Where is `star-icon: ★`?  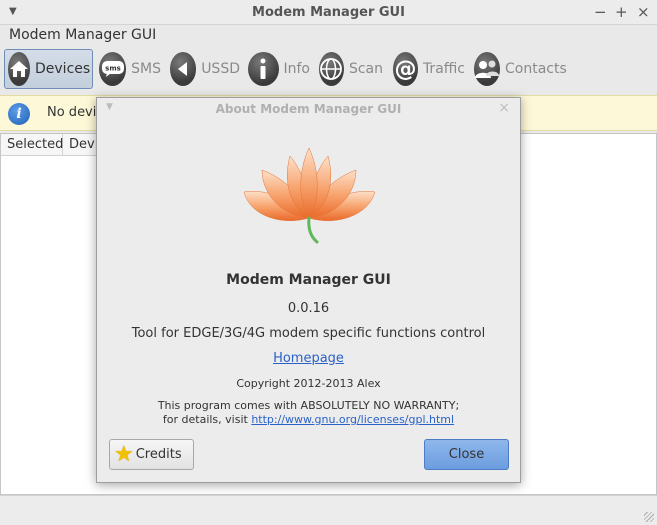 star-icon: ★ is located at coordinates (124, 454).